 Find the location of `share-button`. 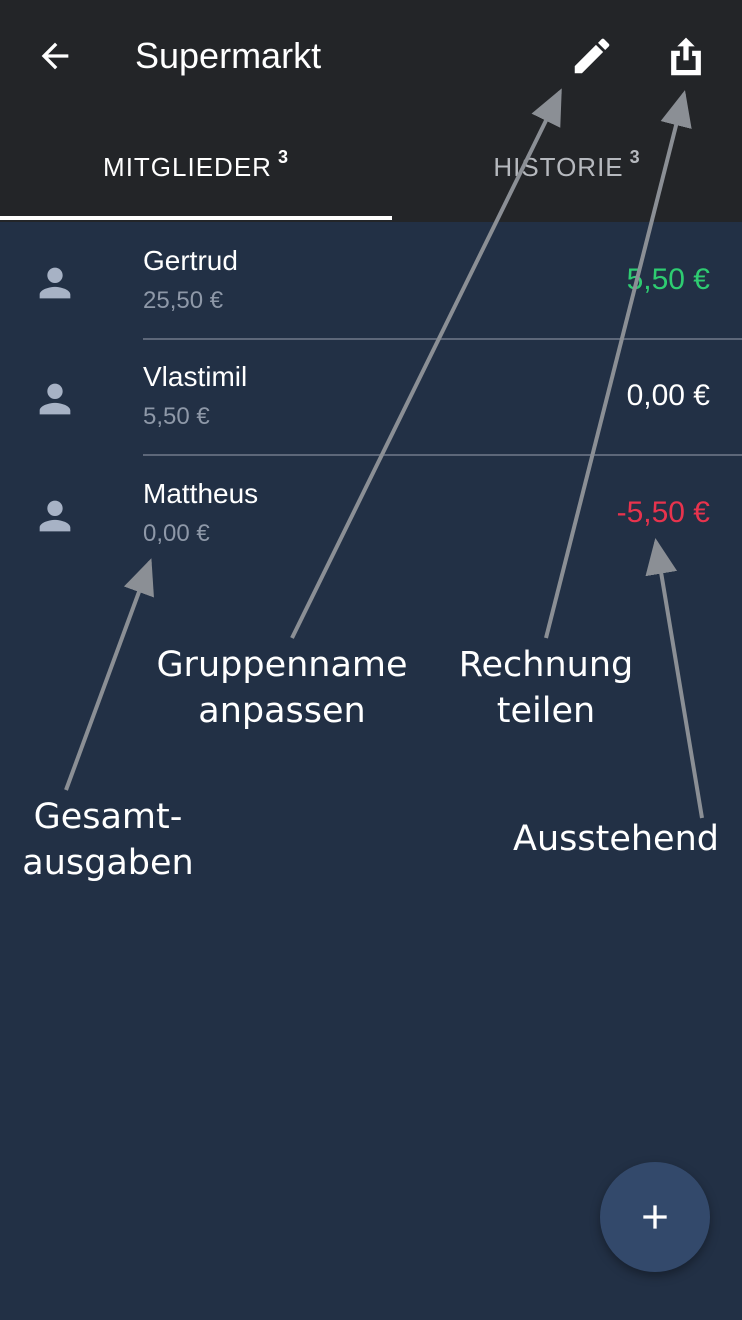

share-button is located at coordinates (686, 56).